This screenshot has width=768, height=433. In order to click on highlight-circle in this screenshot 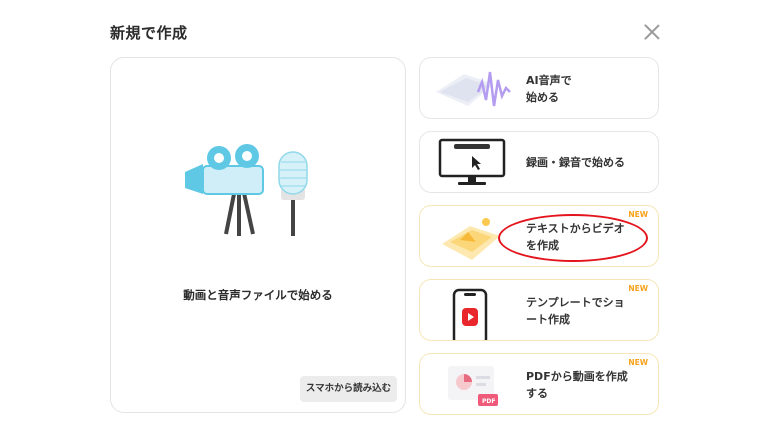, I will do `click(573, 238)`.